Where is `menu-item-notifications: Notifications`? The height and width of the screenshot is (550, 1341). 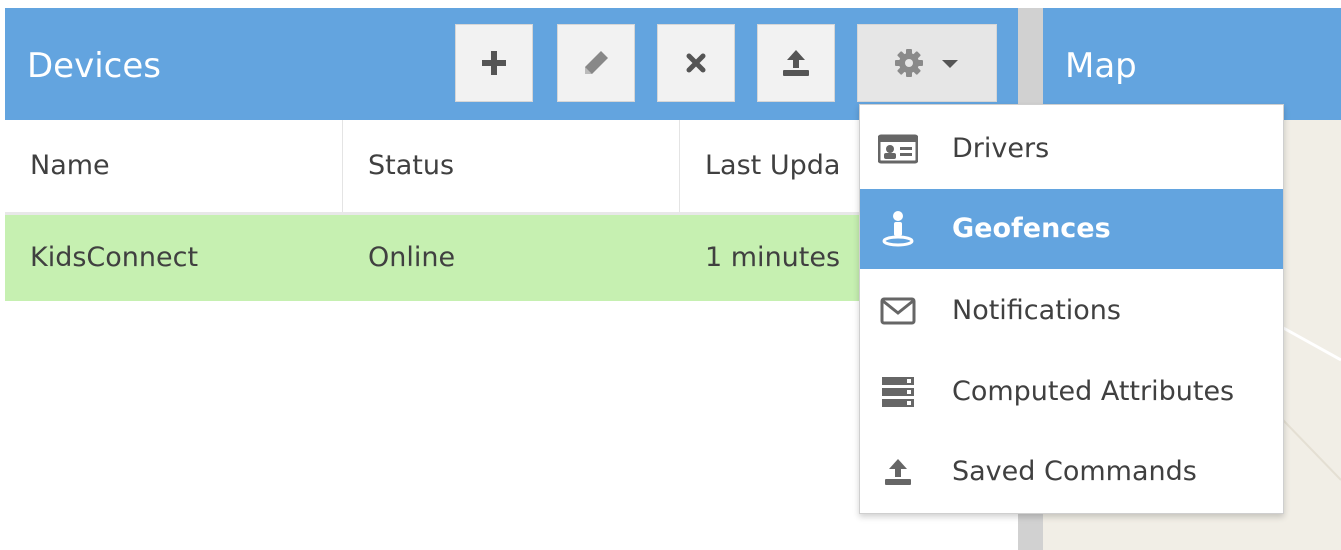 menu-item-notifications: Notifications is located at coordinates (1071, 311).